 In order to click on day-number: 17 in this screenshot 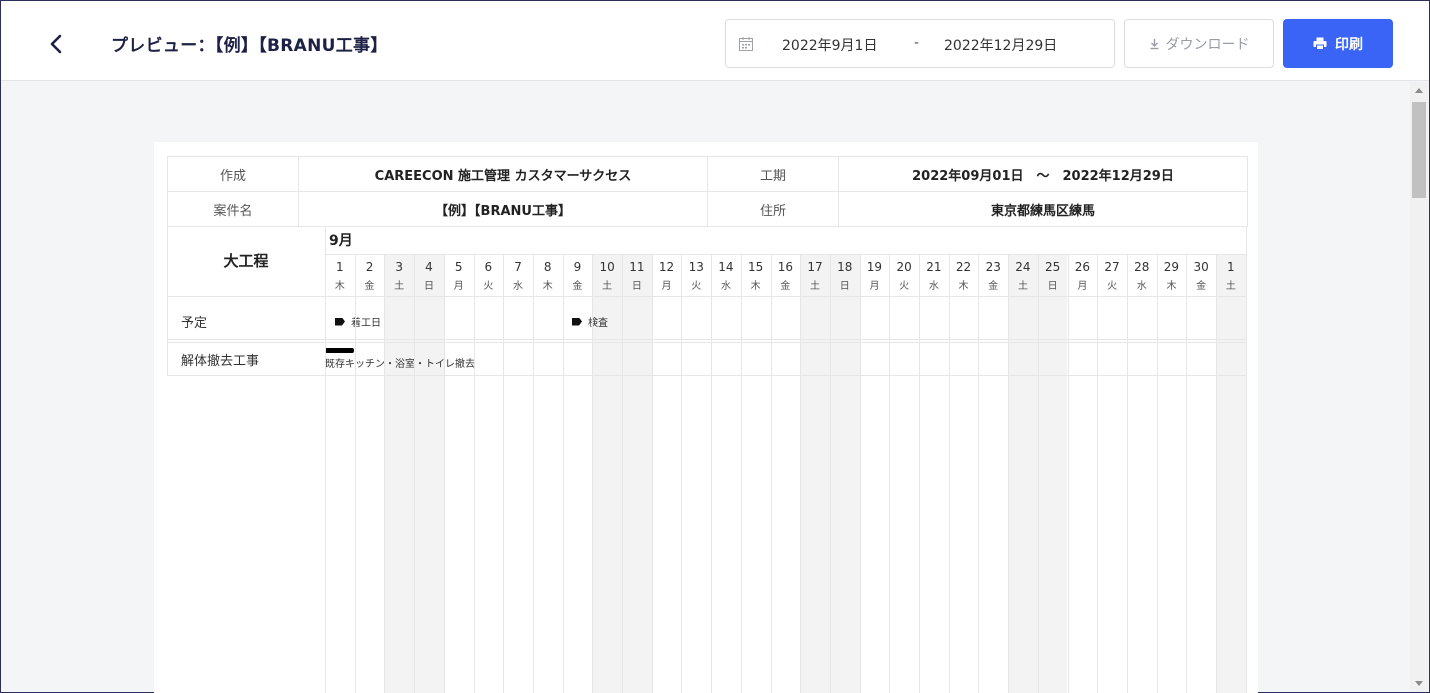, I will do `click(815, 267)`.